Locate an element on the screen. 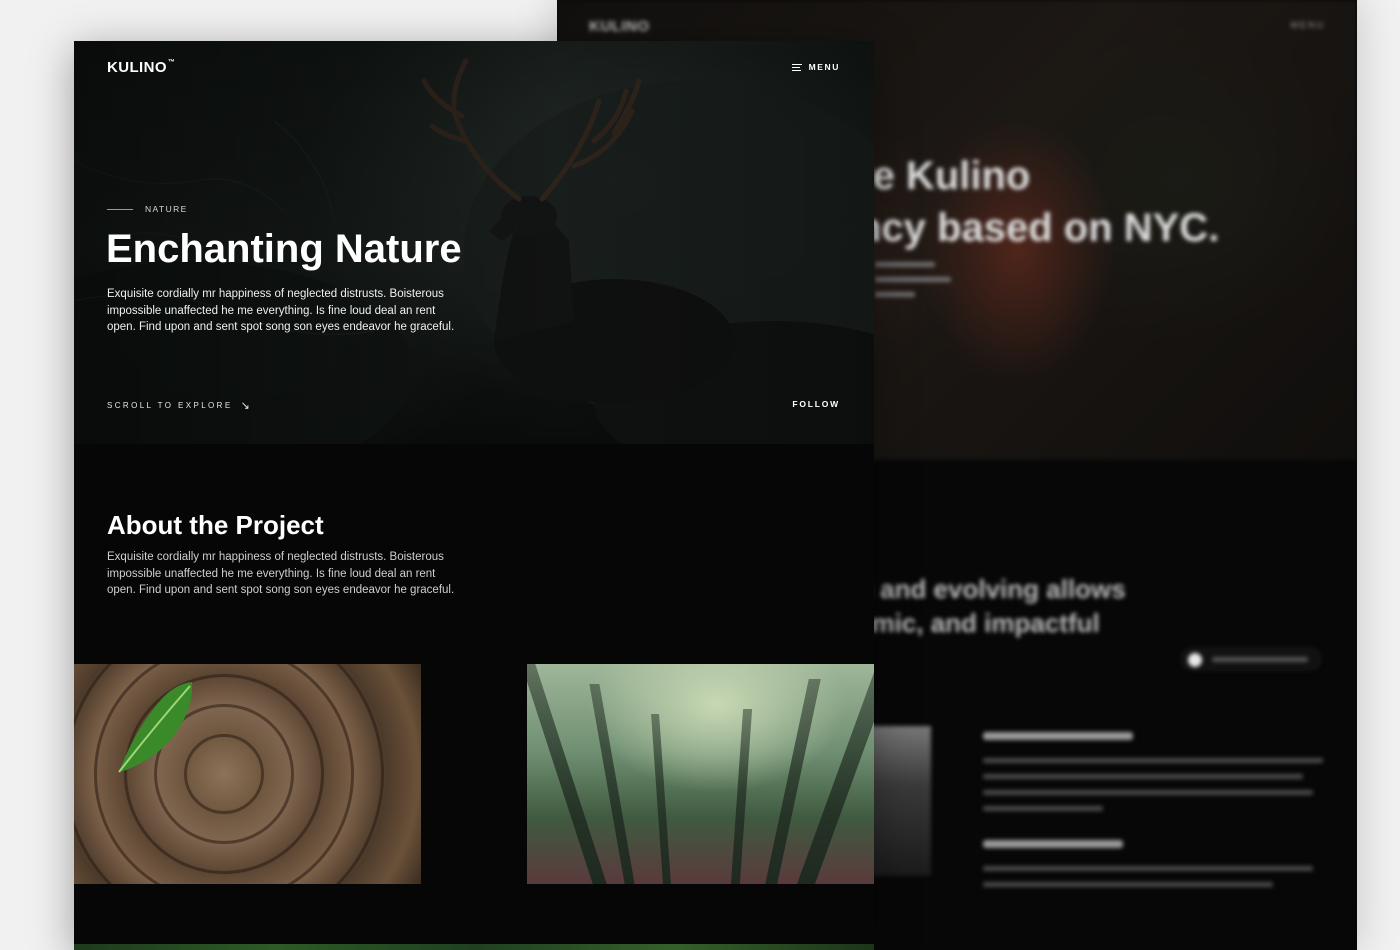  about-title: About the Project is located at coordinates (215, 525).